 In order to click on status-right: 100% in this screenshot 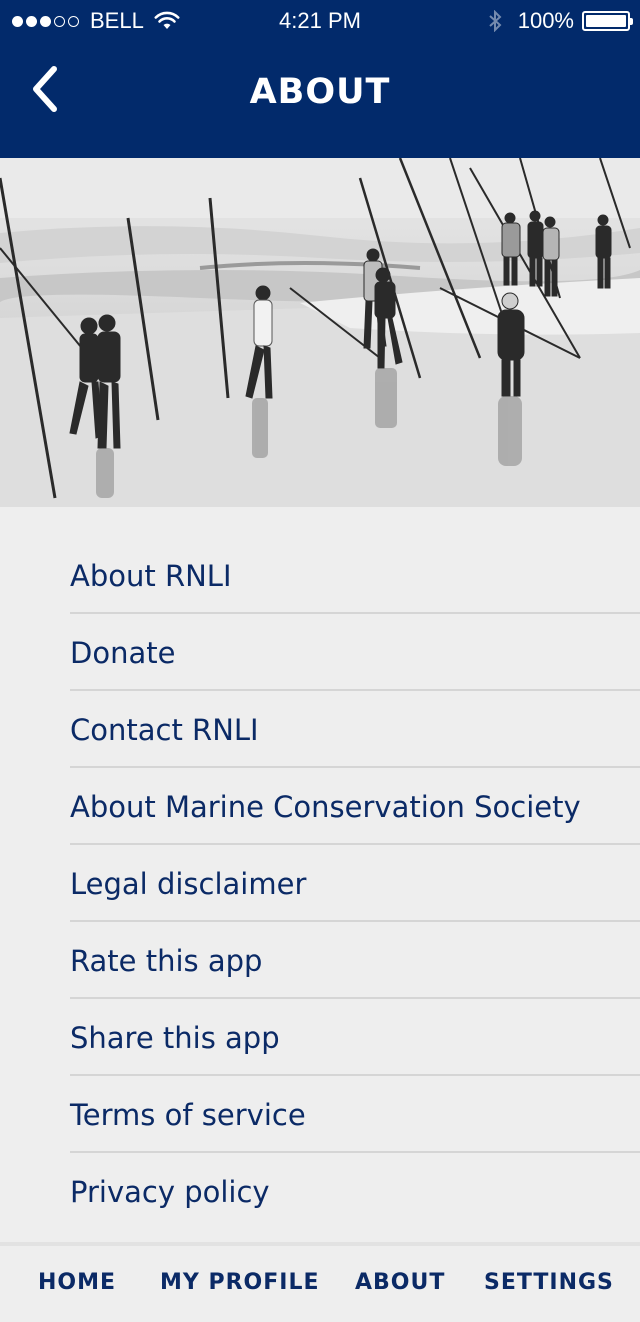, I will do `click(560, 21)`.